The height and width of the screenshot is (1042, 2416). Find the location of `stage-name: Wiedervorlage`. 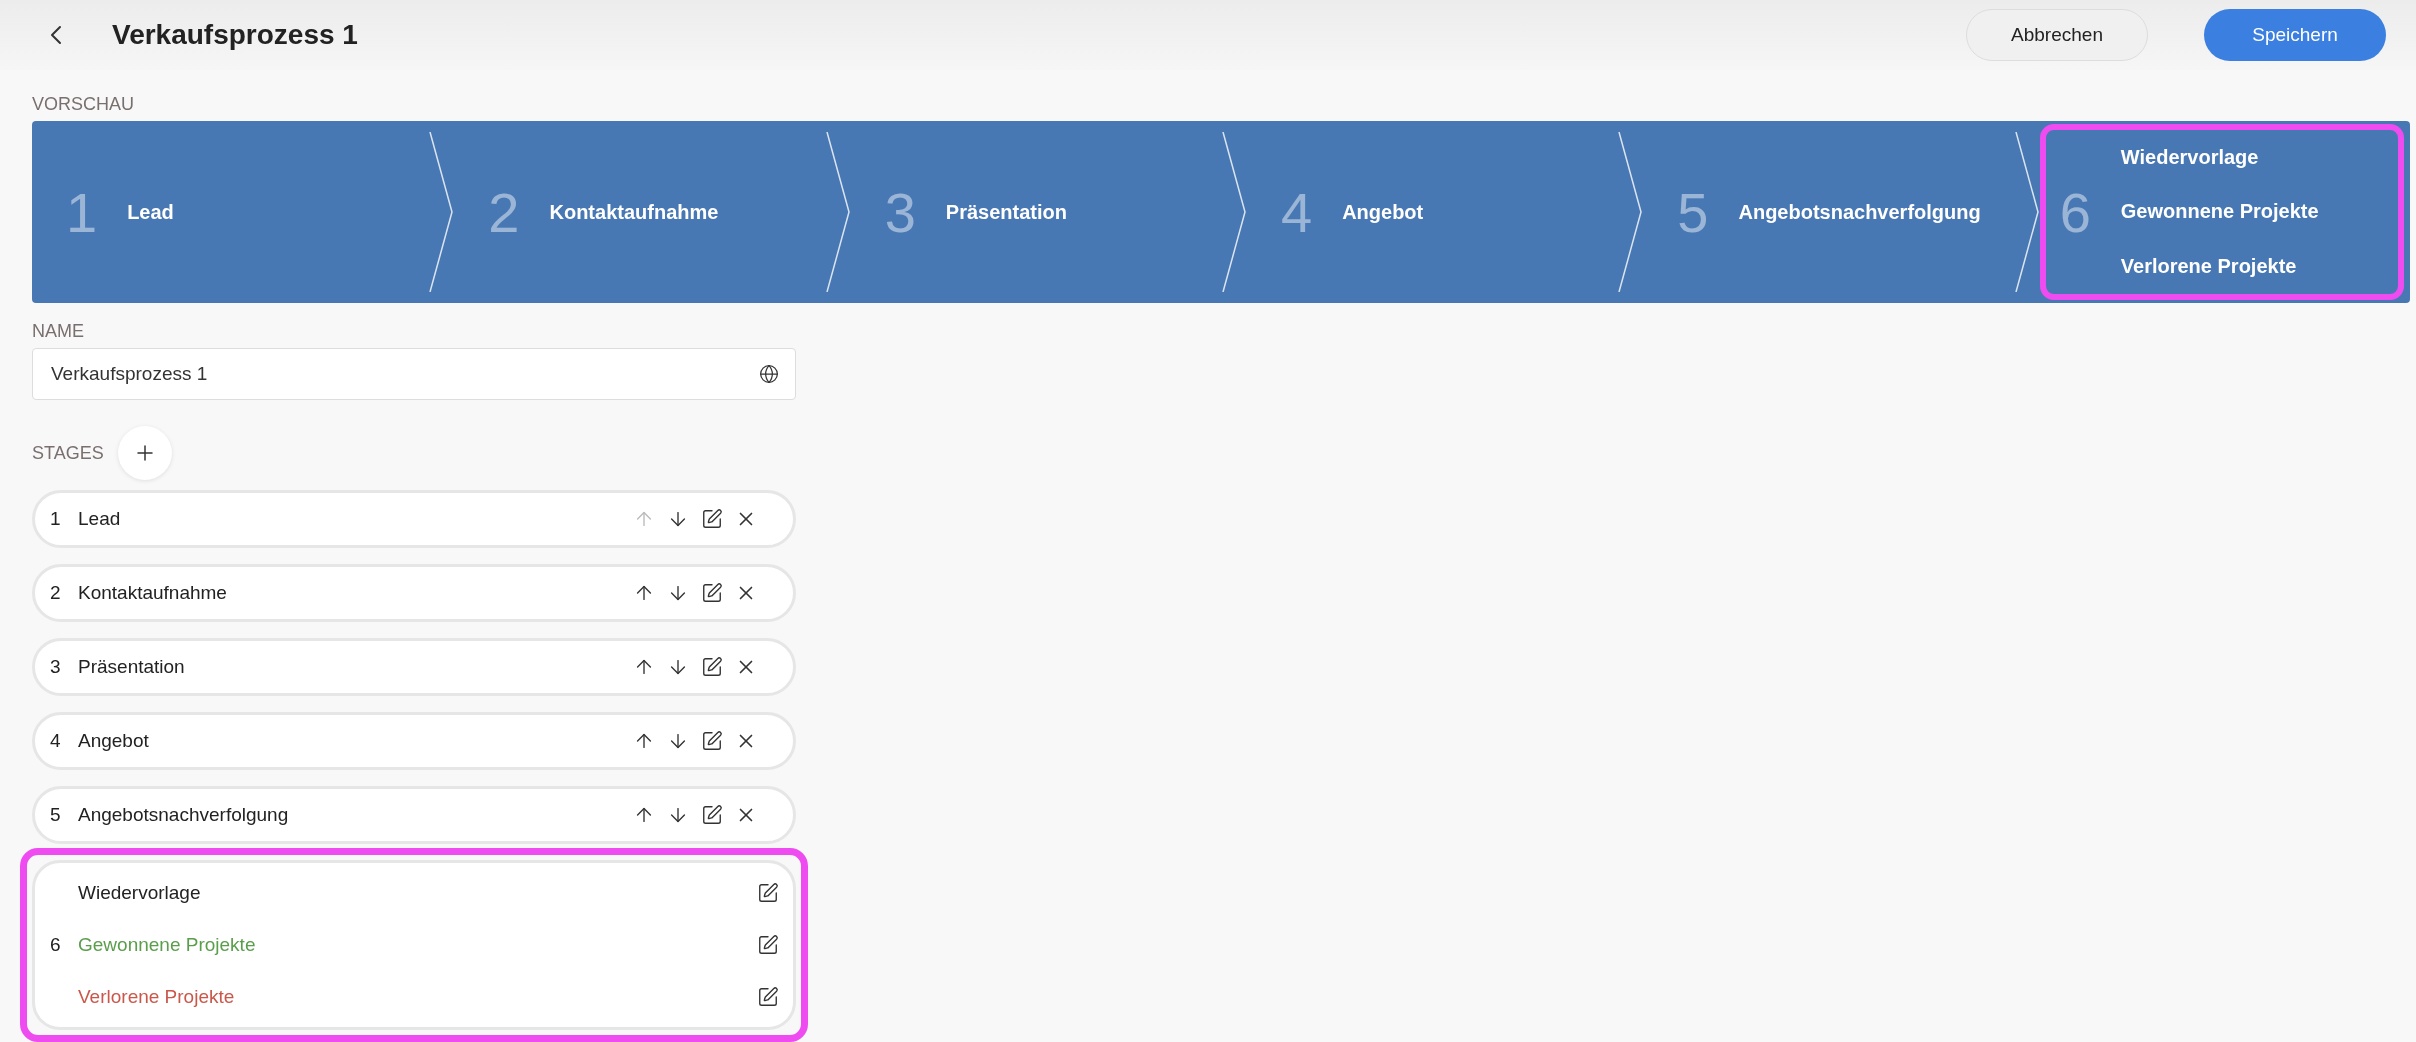

stage-name: Wiedervorlage is located at coordinates (140, 893).